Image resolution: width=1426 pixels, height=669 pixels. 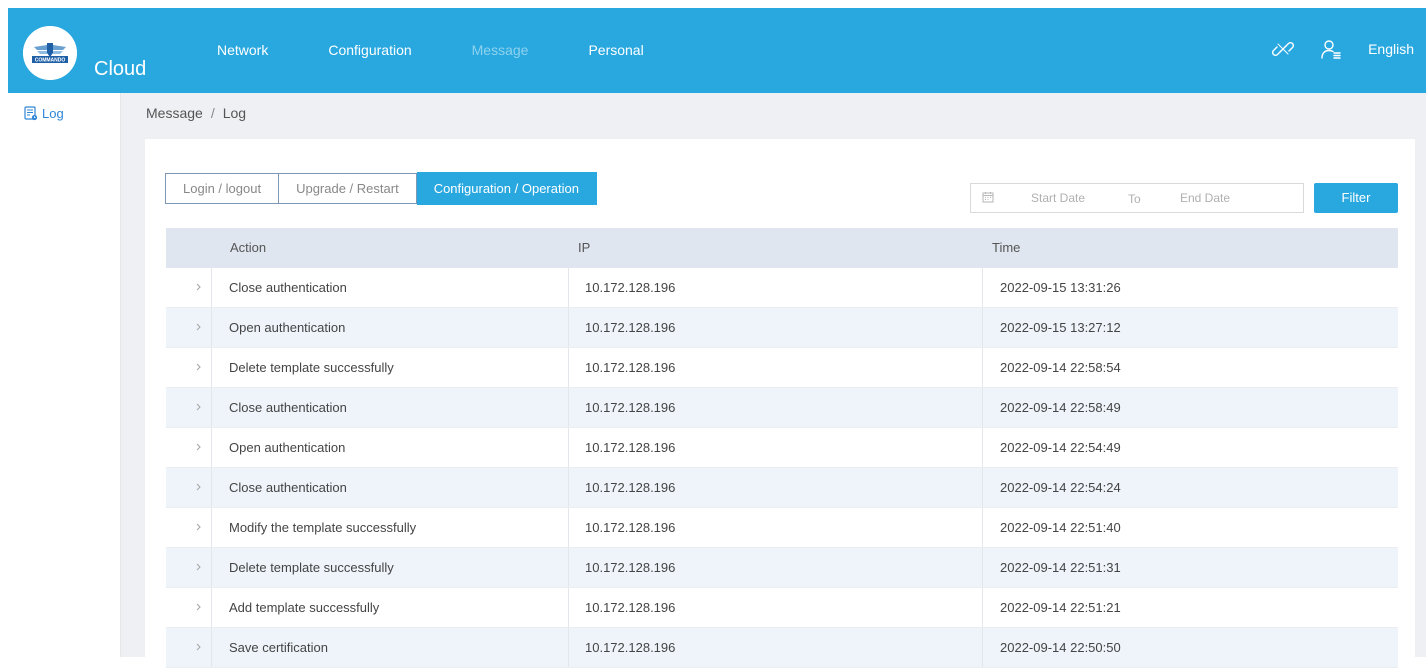 I want to click on column-header-ip: IP, so click(x=584, y=247).